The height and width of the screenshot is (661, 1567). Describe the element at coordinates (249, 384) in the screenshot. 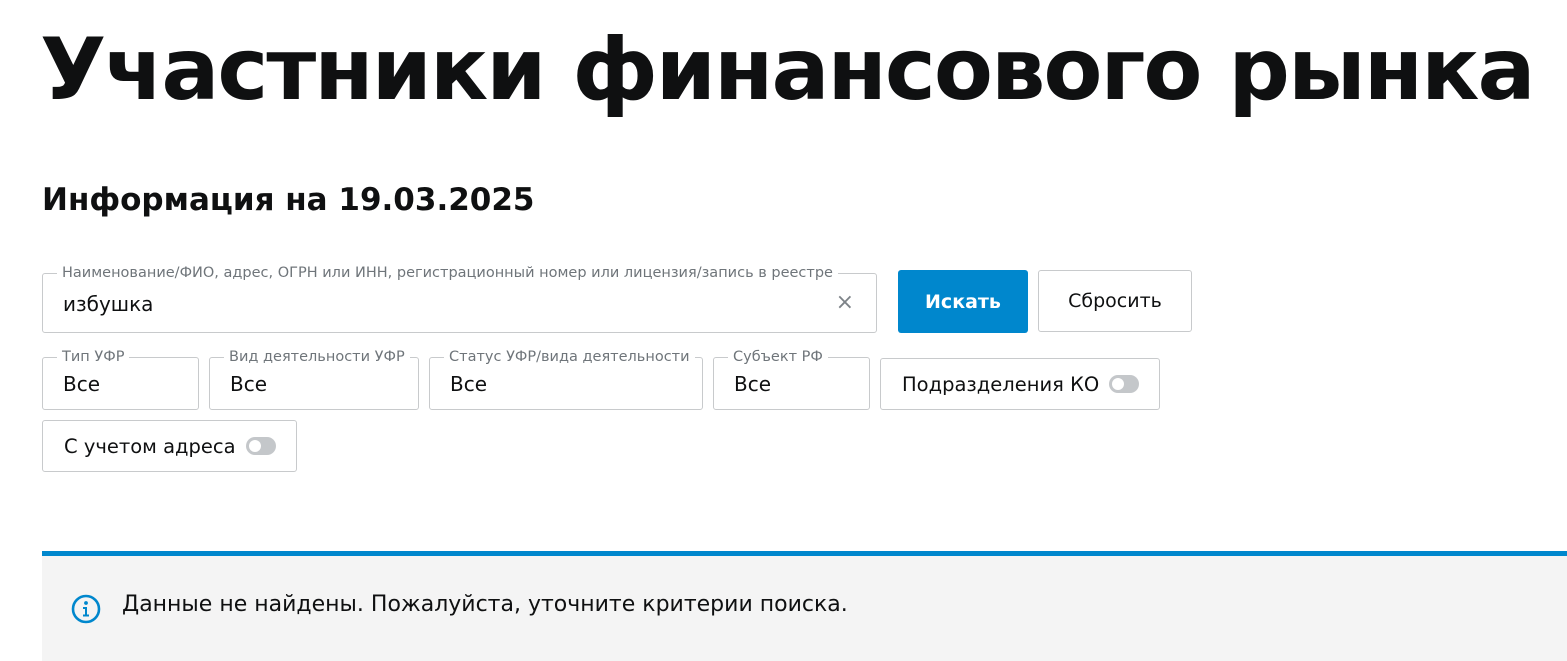

I see `activity-select-value: Все` at that location.